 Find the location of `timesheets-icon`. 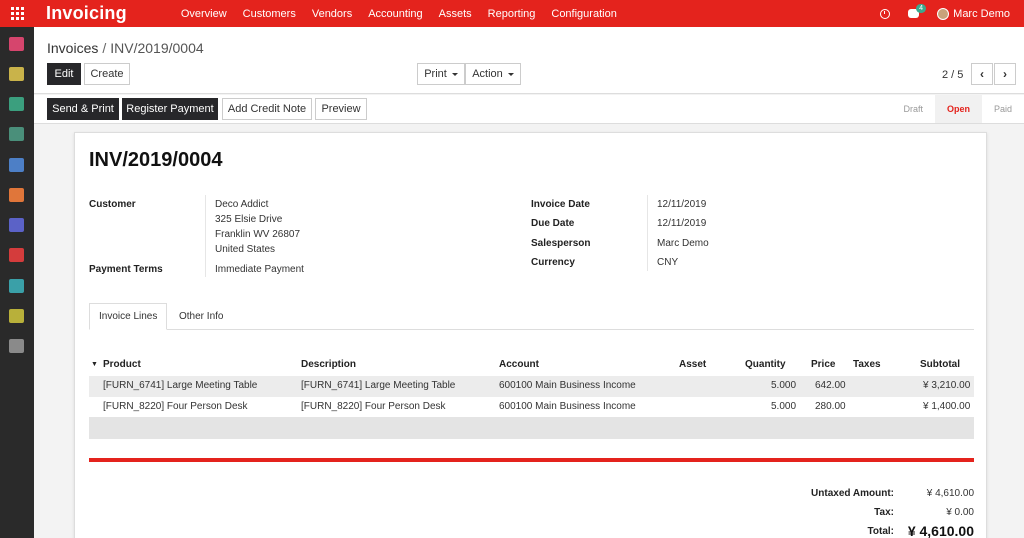

timesheets-icon is located at coordinates (16, 255).